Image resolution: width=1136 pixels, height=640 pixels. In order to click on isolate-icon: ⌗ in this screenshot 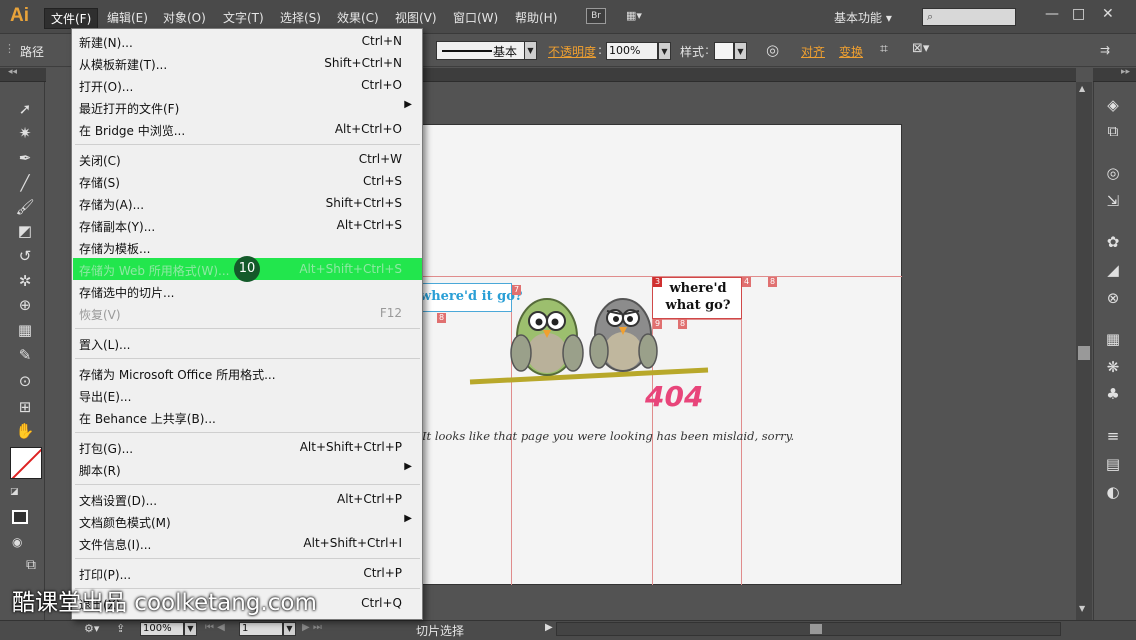, I will do `click(884, 49)`.